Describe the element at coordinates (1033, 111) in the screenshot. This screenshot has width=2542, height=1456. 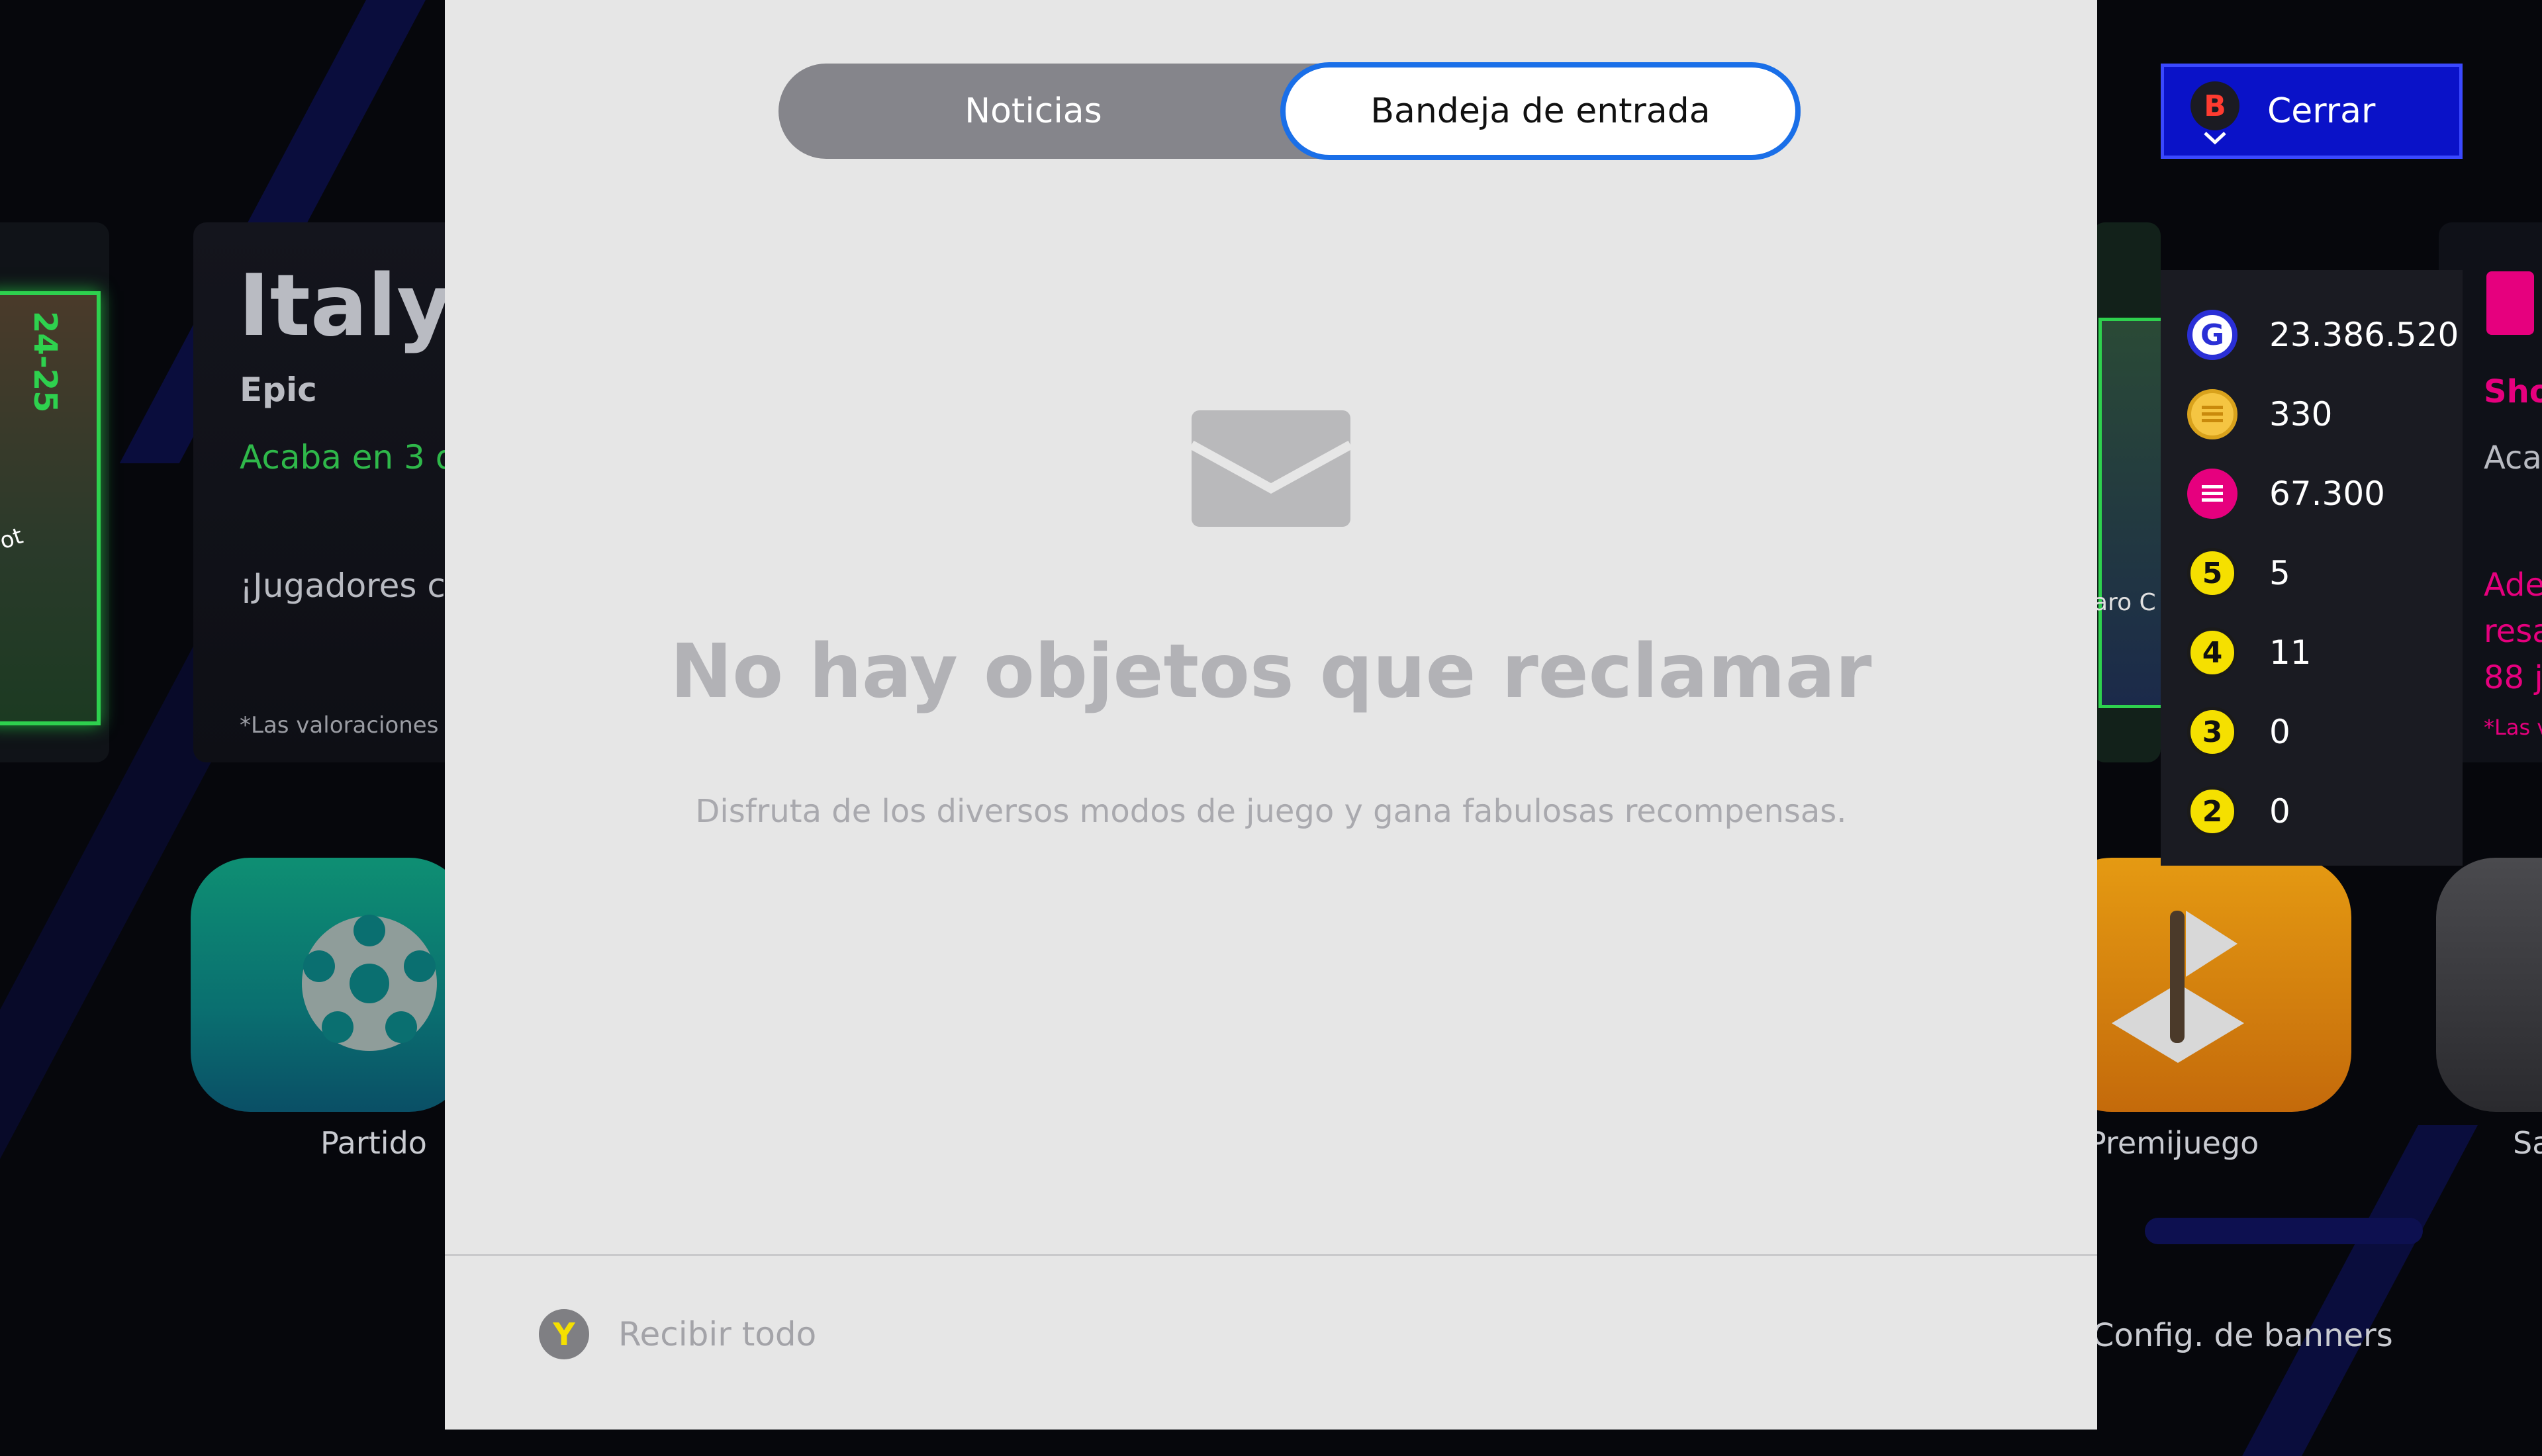
I see `tab-news: Noticias` at that location.